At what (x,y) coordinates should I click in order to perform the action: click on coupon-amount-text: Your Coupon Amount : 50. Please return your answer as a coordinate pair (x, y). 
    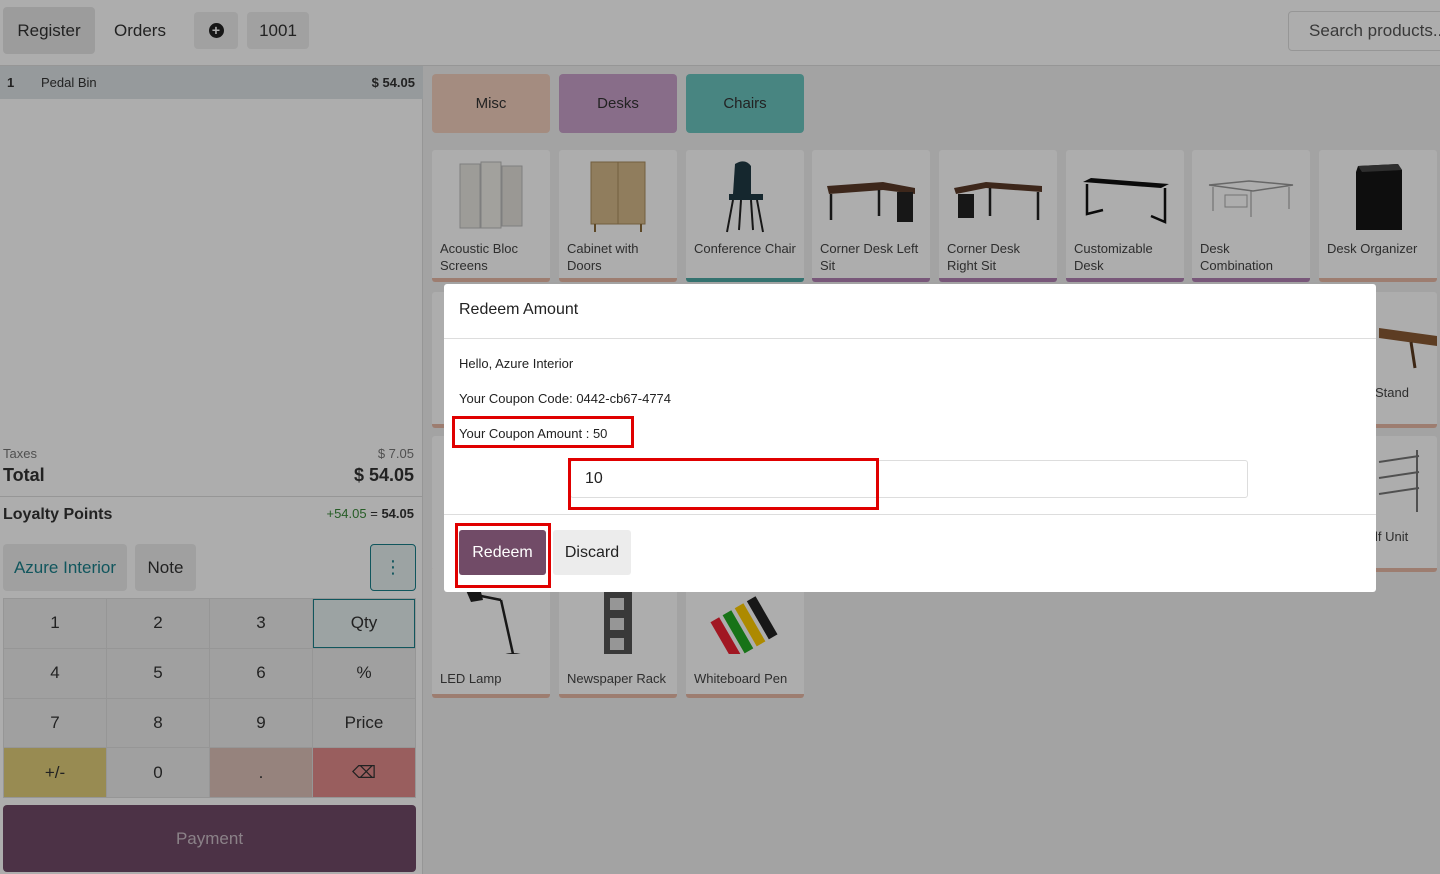
    Looking at the image, I should click on (533, 433).